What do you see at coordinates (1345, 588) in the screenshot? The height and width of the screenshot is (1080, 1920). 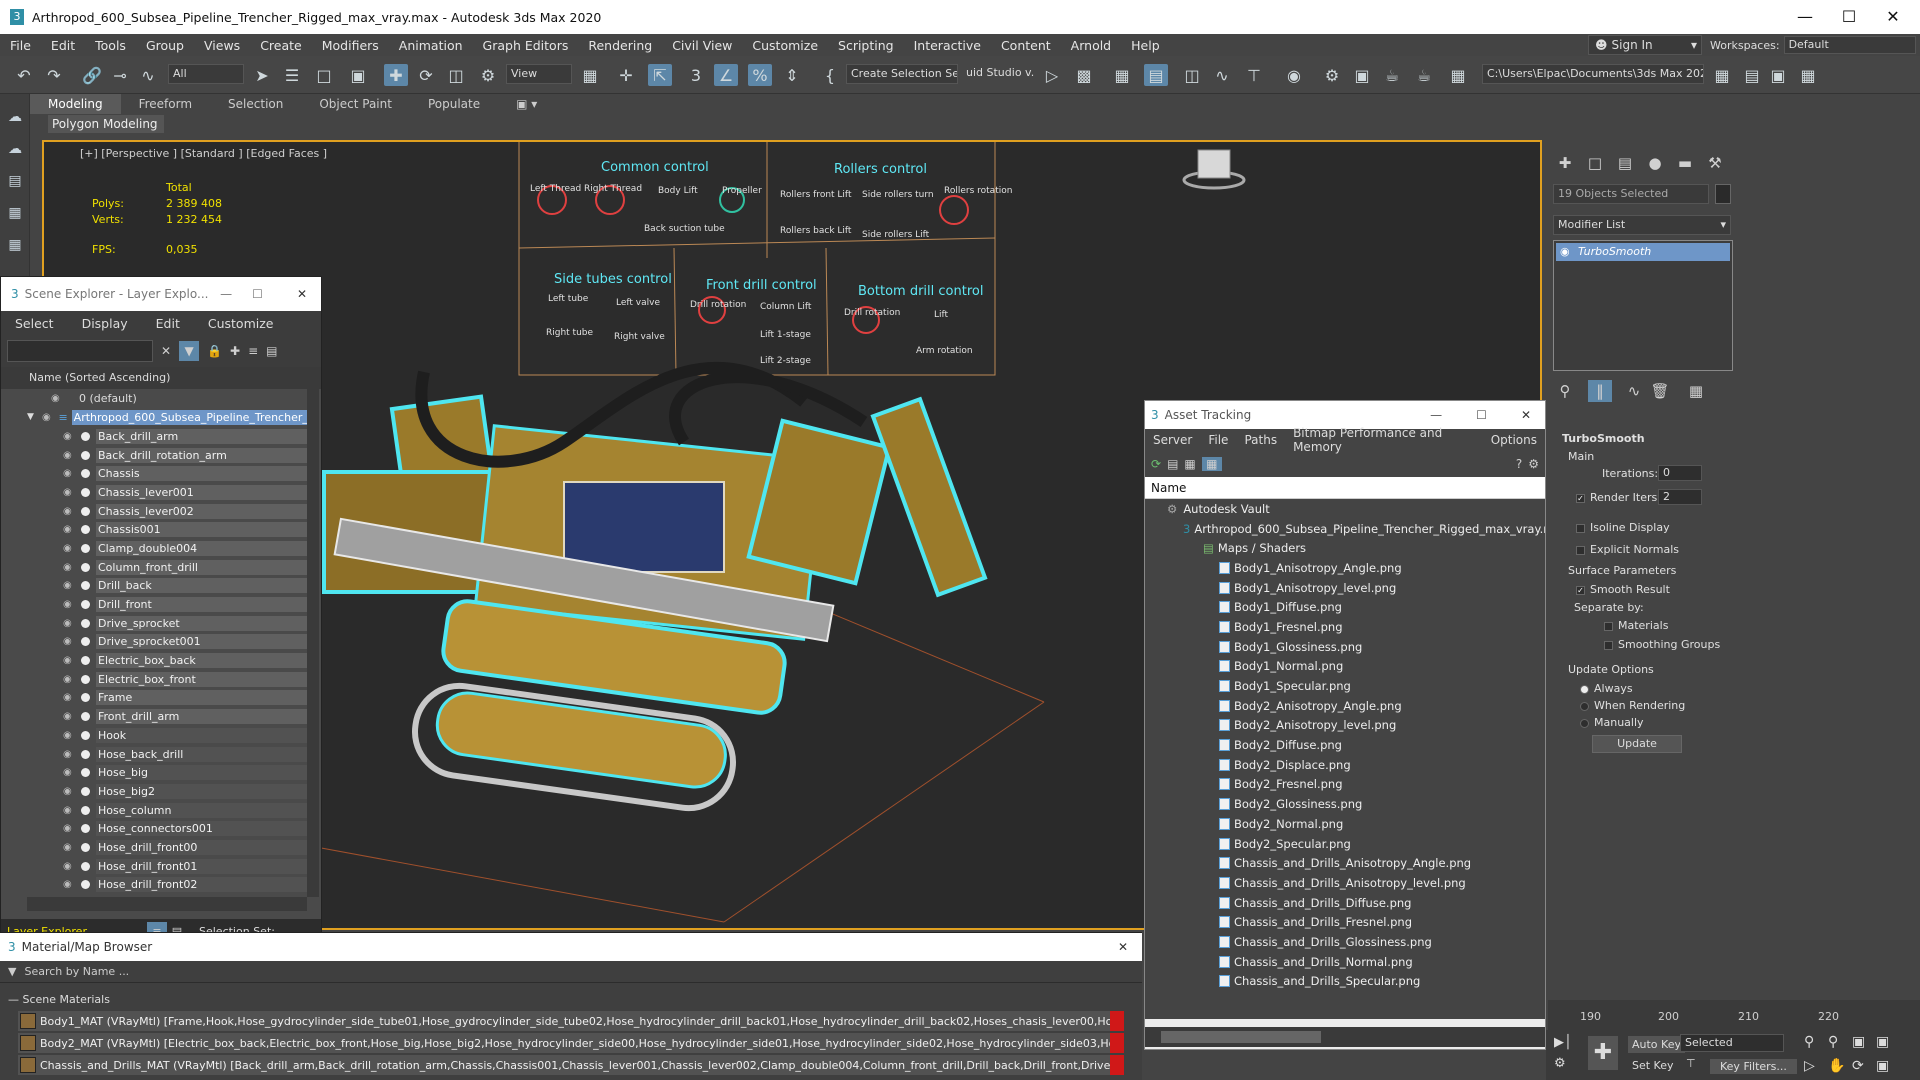 I see `asset-map-row: Body1_Anisotropy_level.png` at bounding box center [1345, 588].